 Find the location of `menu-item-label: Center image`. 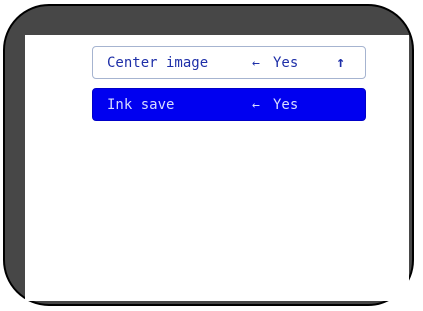

menu-item-label: Center image is located at coordinates (158, 63).